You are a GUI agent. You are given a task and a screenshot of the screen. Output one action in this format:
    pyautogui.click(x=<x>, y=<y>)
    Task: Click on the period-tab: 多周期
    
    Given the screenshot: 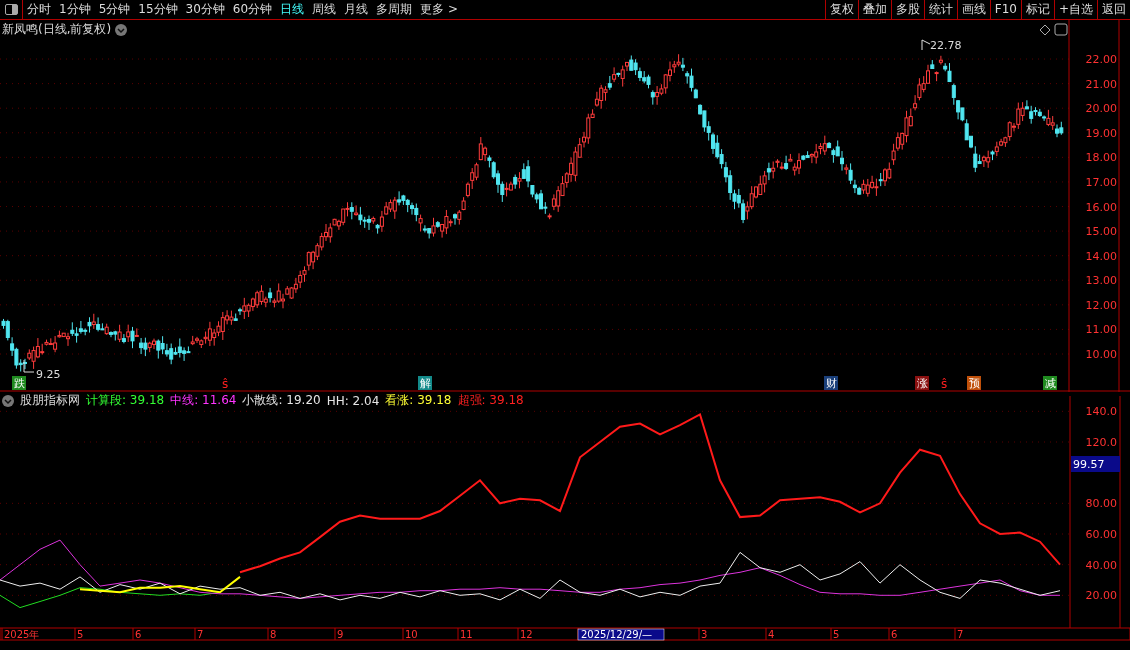 What is the action you would take?
    pyautogui.click(x=394, y=9)
    